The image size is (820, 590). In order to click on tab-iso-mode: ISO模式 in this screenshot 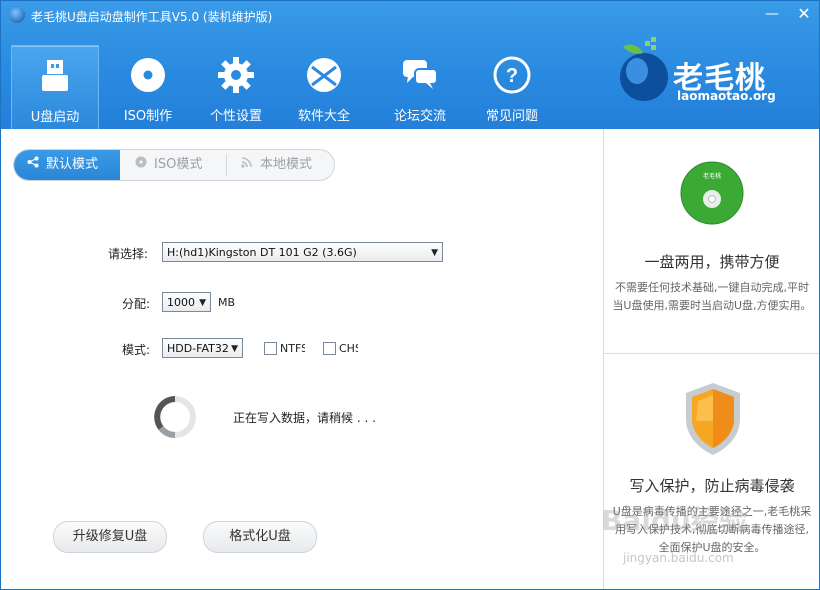, I will do `click(162, 165)`.